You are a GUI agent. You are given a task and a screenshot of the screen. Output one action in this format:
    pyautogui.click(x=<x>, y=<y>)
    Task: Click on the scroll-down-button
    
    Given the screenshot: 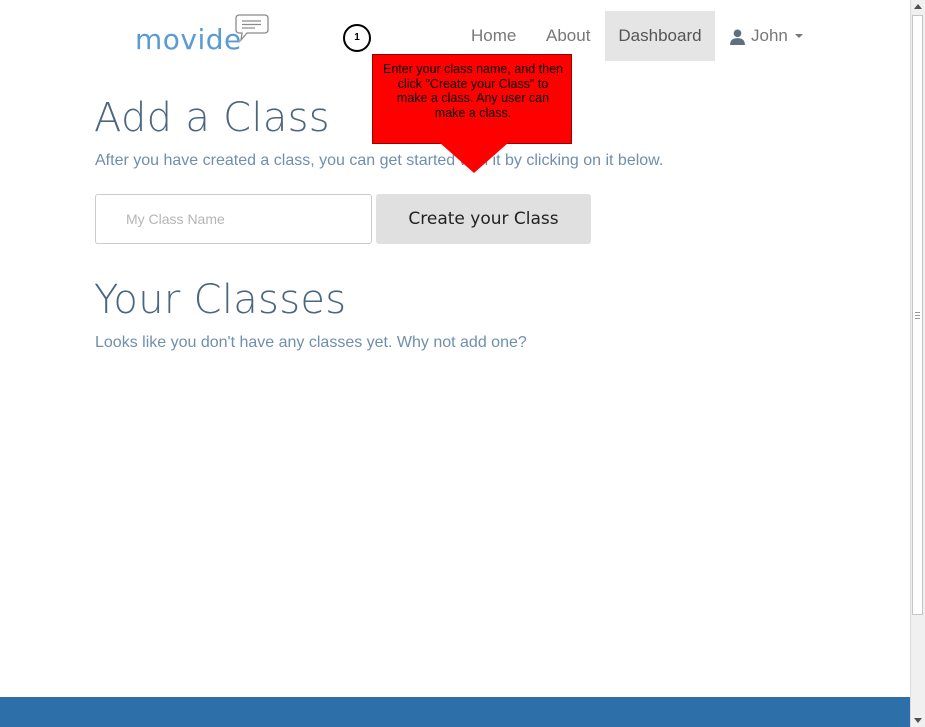 What is the action you would take?
    pyautogui.click(x=918, y=720)
    